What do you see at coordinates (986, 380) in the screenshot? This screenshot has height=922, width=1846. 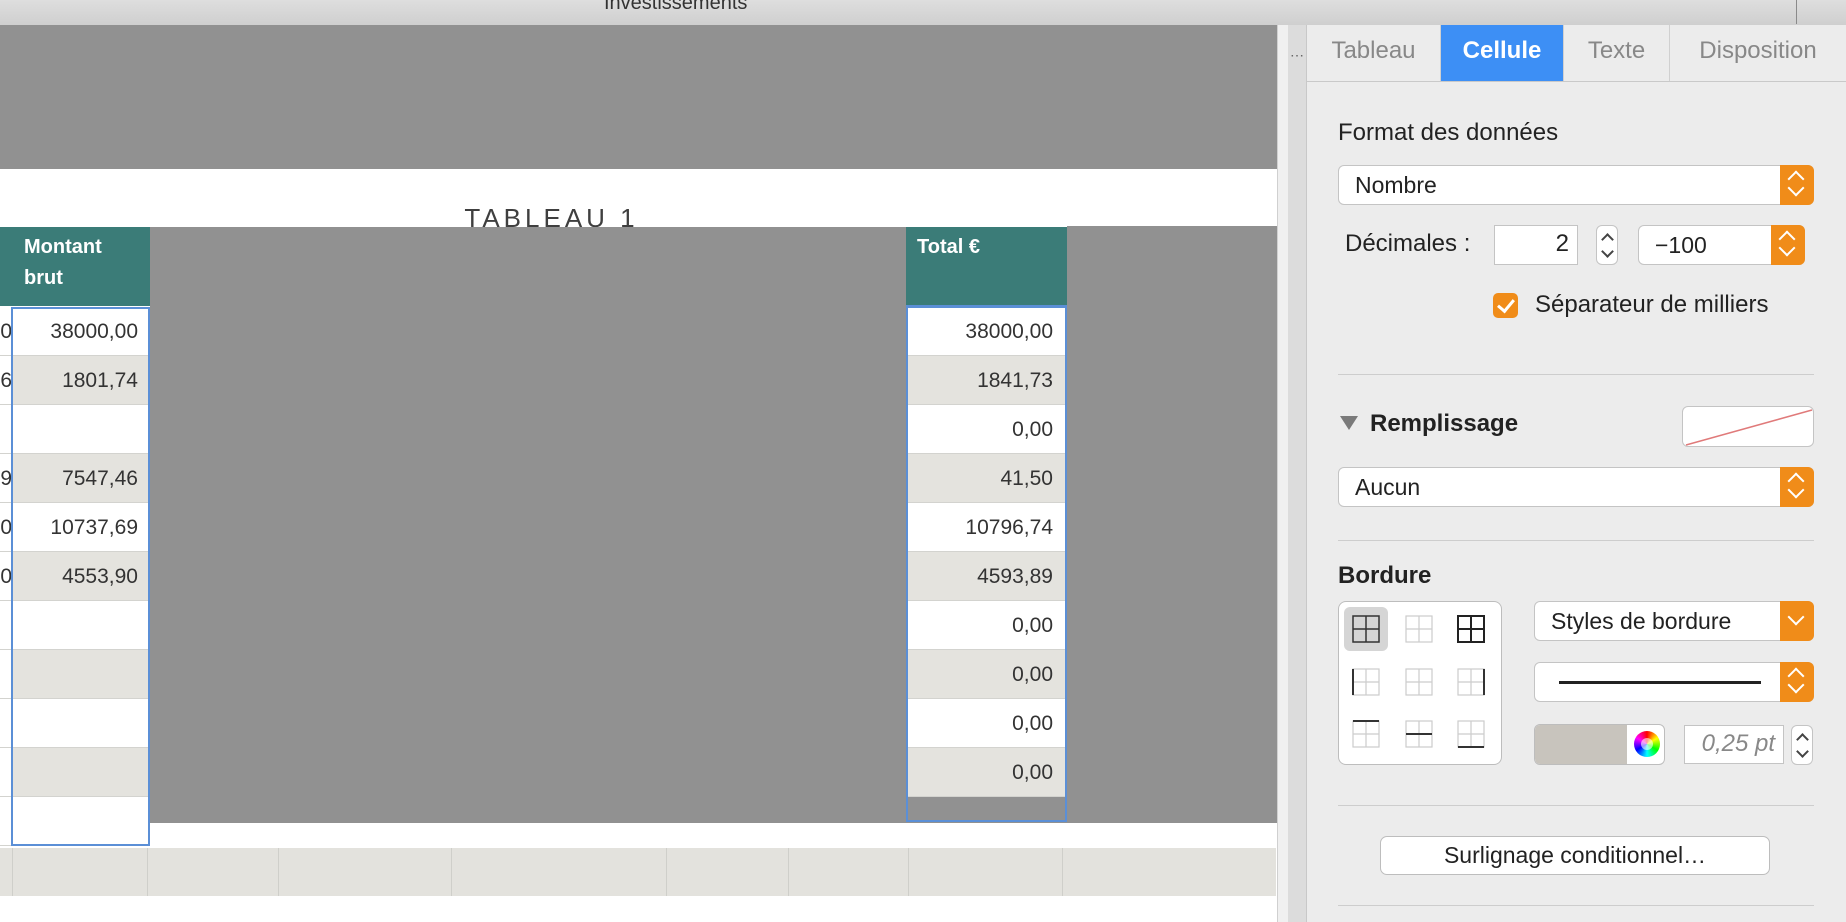 I see `table-cell-total: 1841,73` at bounding box center [986, 380].